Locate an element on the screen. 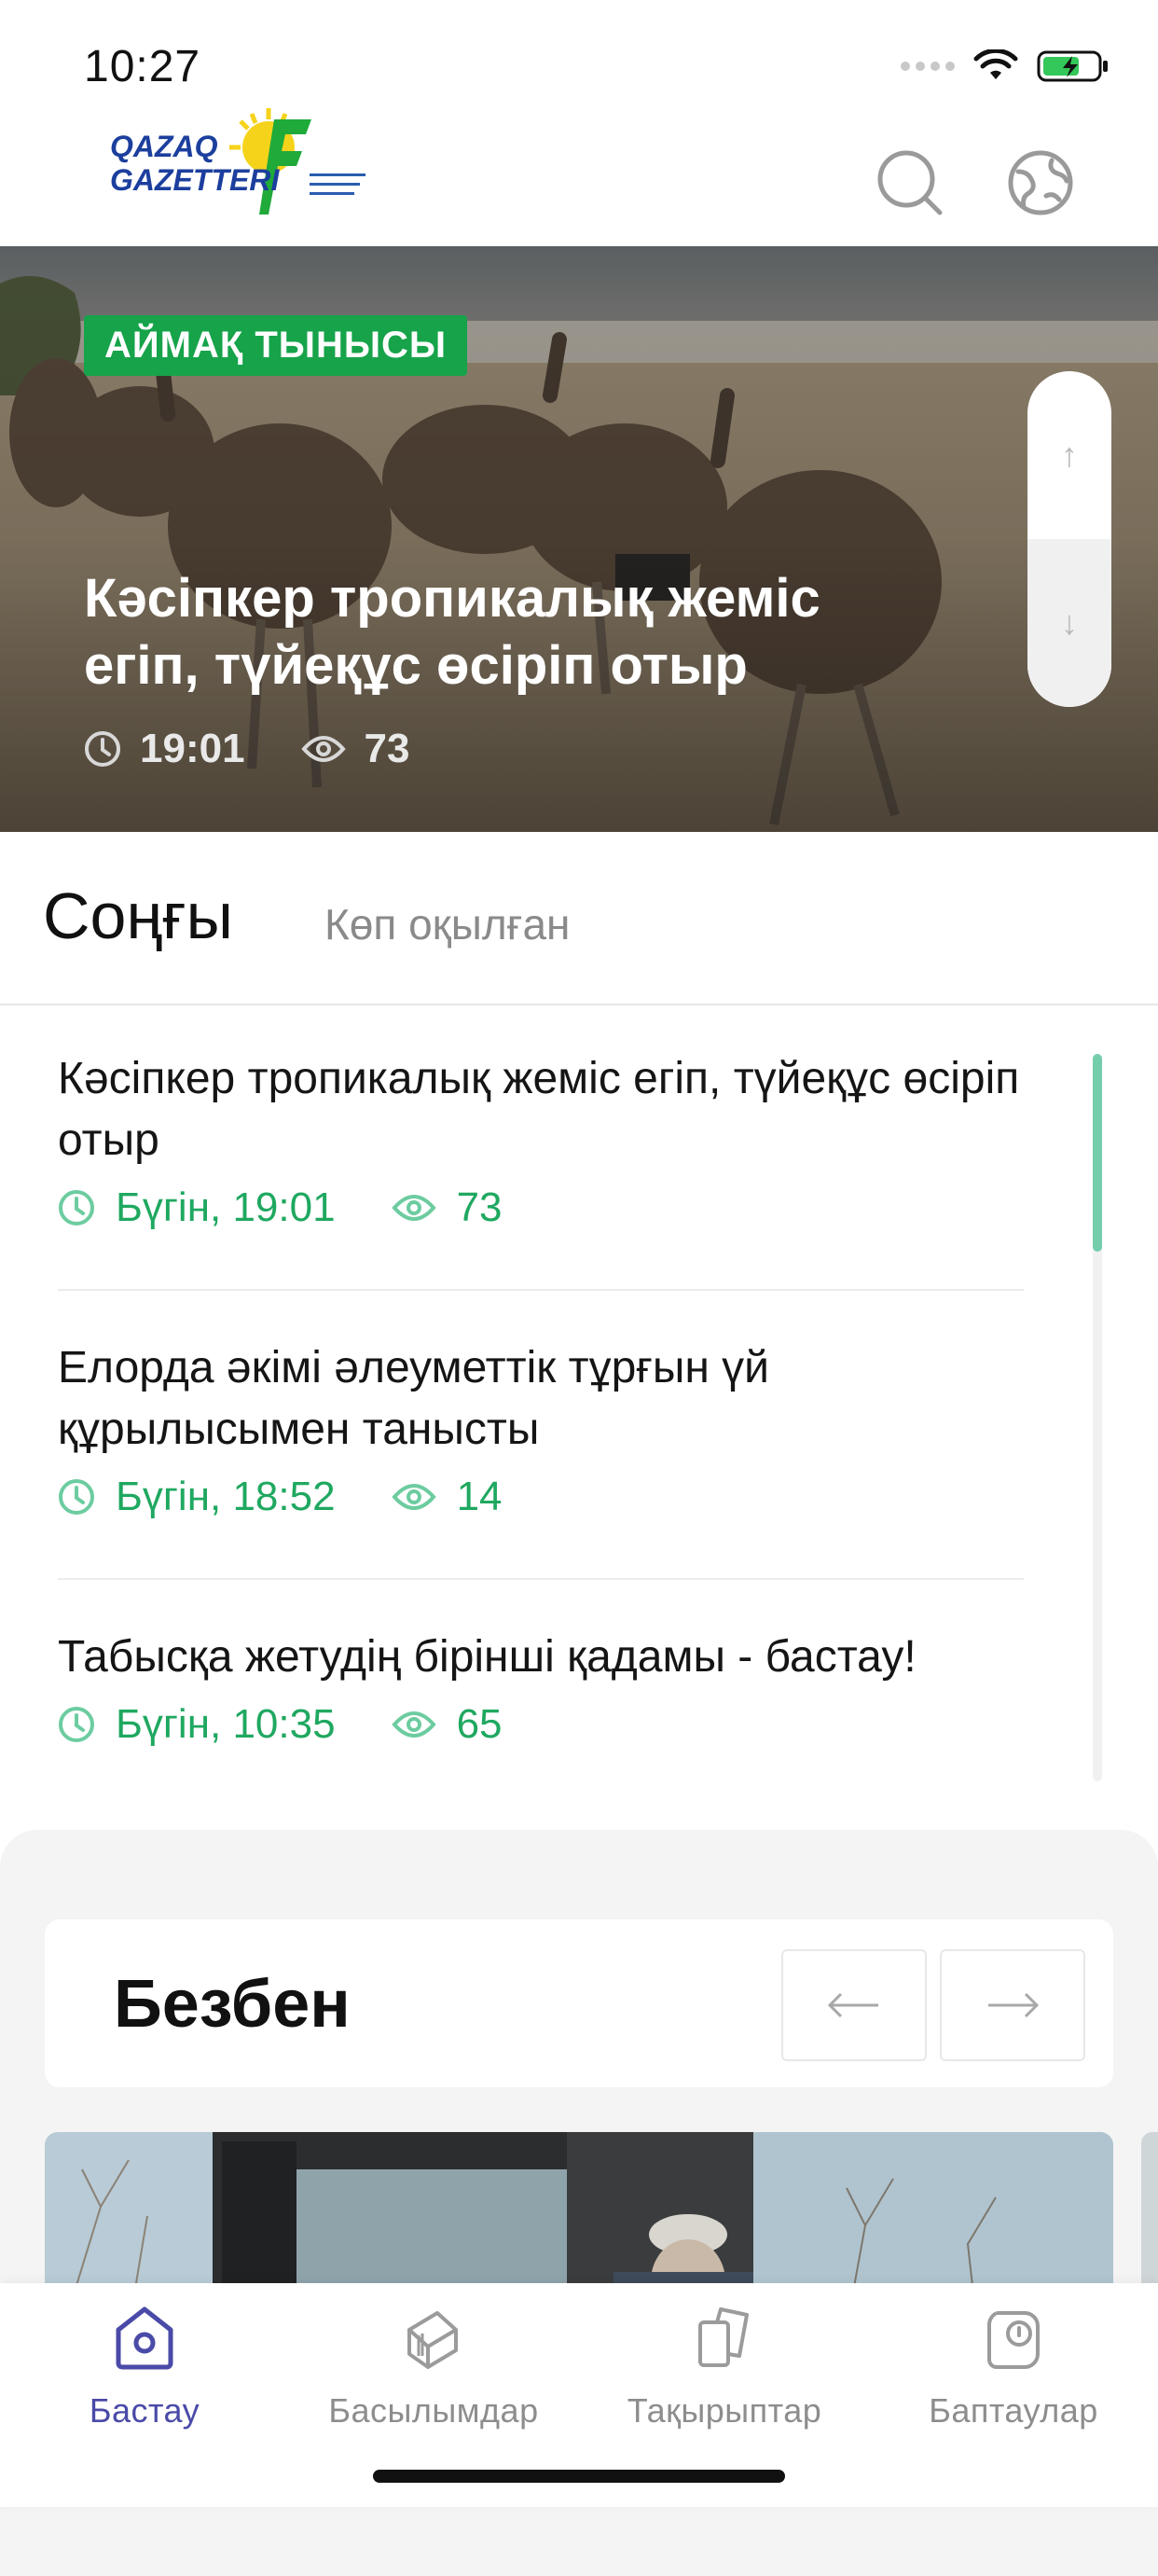 The height and width of the screenshot is (2576, 1158). battery-icon is located at coordinates (1073, 66).